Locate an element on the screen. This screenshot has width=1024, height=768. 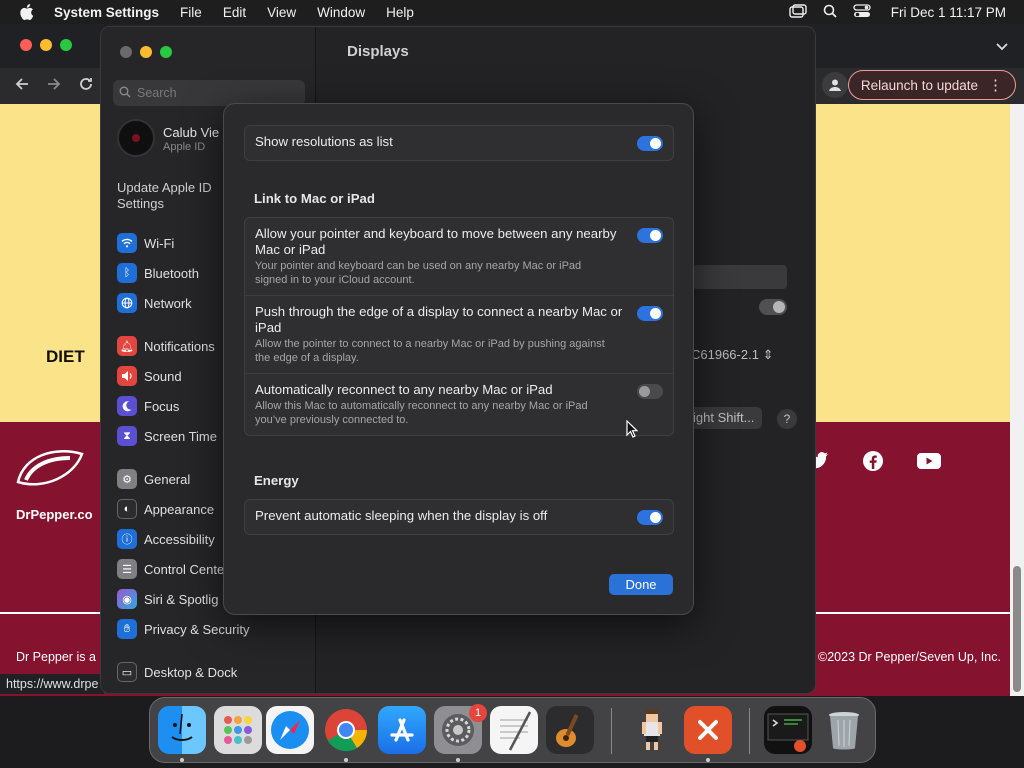
trash-icon is located at coordinates (844, 730).